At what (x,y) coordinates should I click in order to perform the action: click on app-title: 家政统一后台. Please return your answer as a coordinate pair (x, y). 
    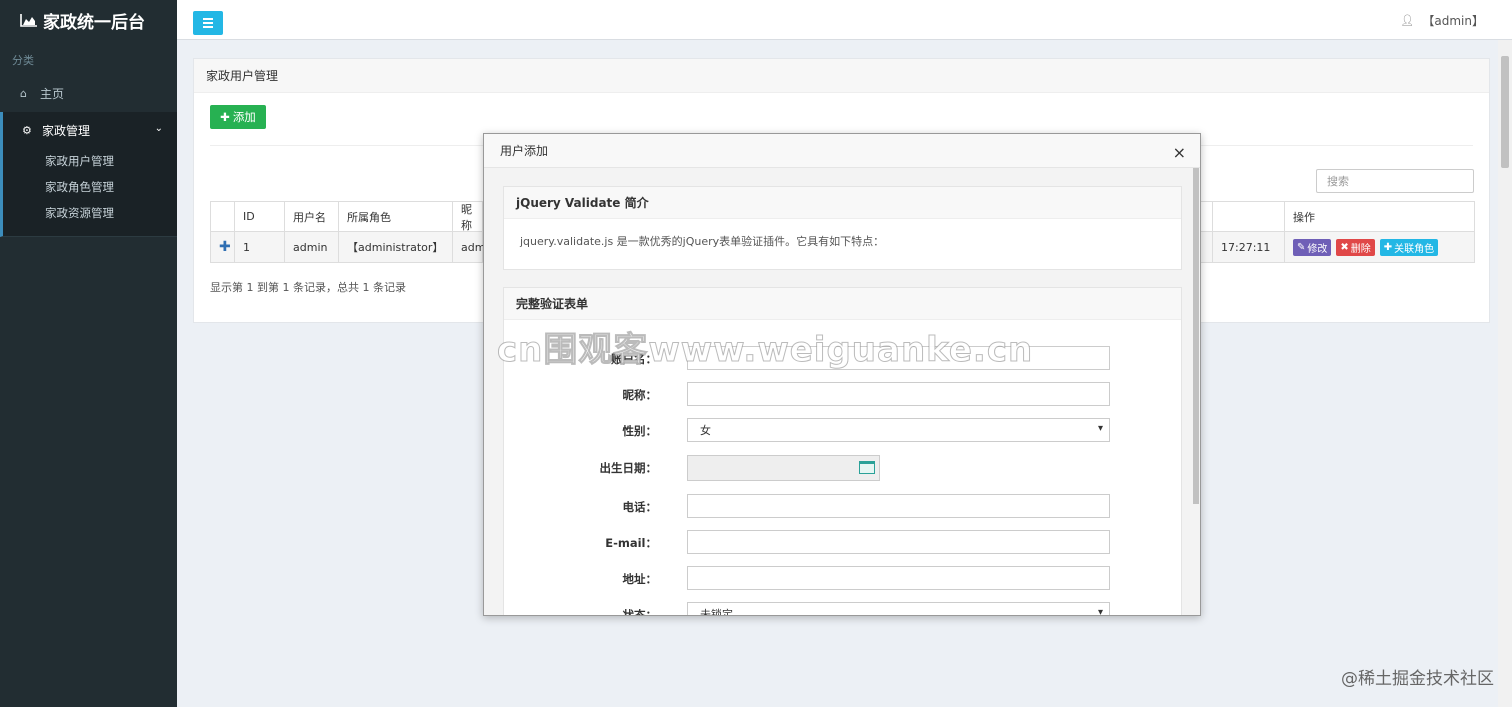
    Looking at the image, I should click on (94, 22).